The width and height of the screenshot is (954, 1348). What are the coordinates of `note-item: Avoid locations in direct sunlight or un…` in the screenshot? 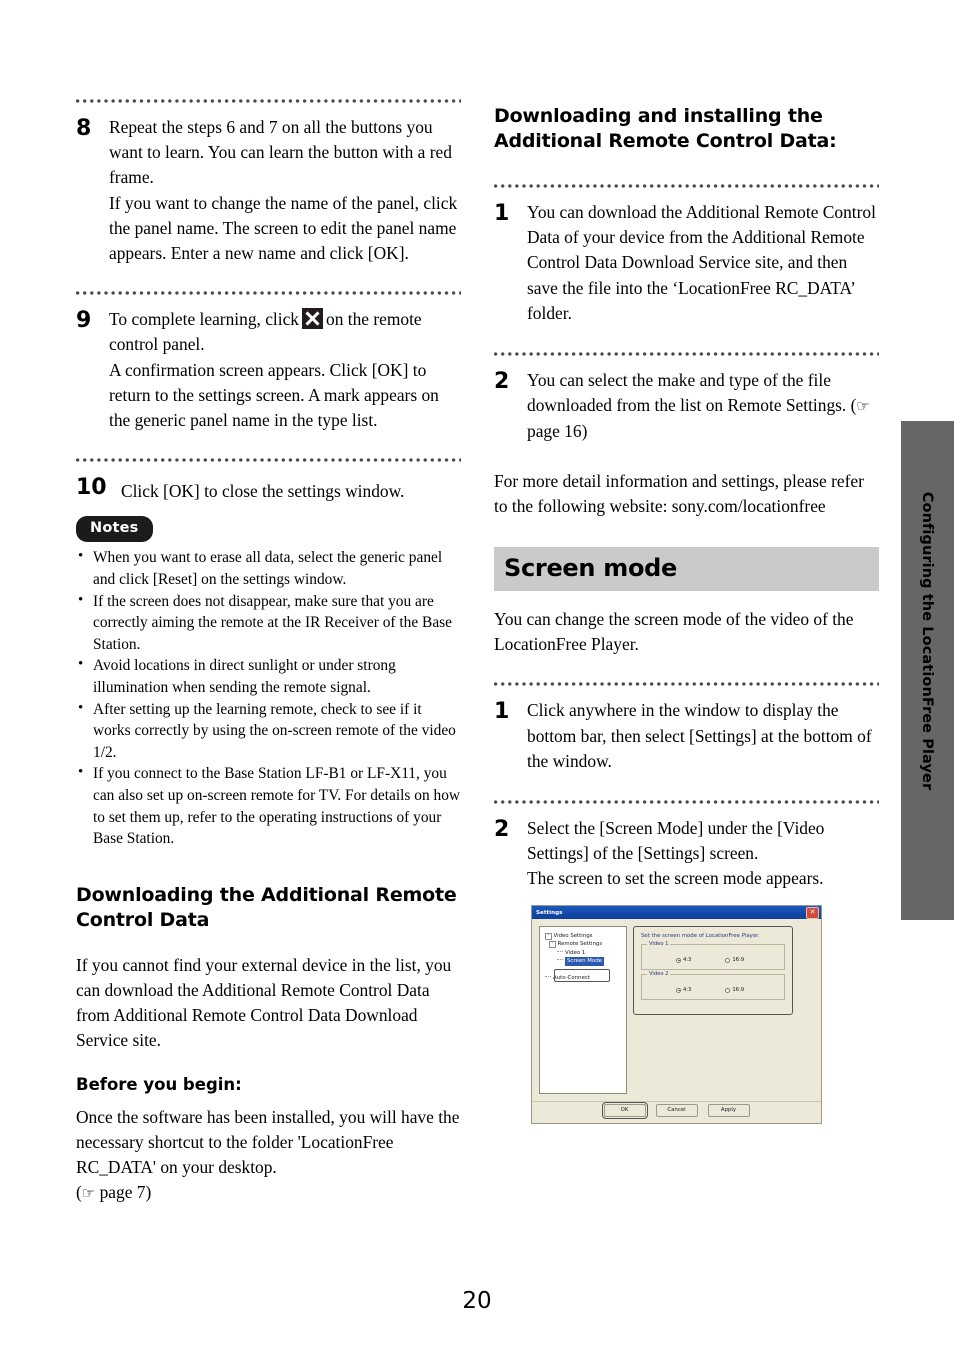 It's located at (268, 676).